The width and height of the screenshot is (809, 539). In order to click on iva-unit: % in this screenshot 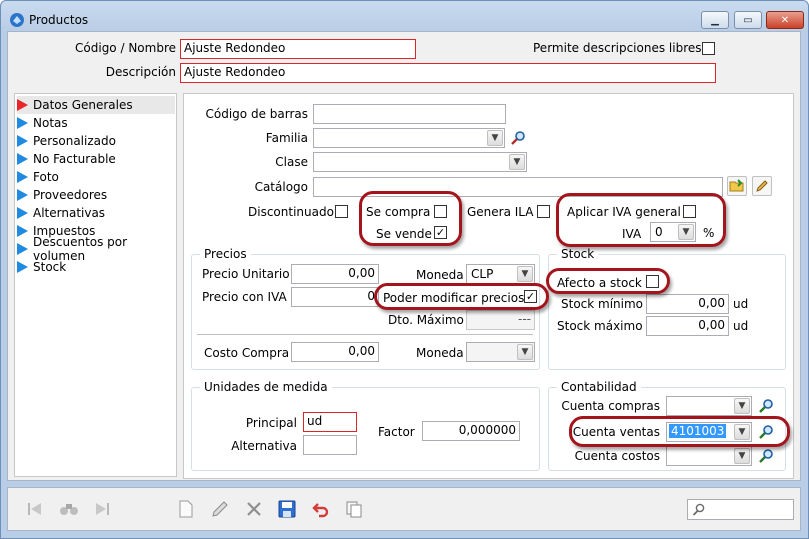, I will do `click(709, 233)`.